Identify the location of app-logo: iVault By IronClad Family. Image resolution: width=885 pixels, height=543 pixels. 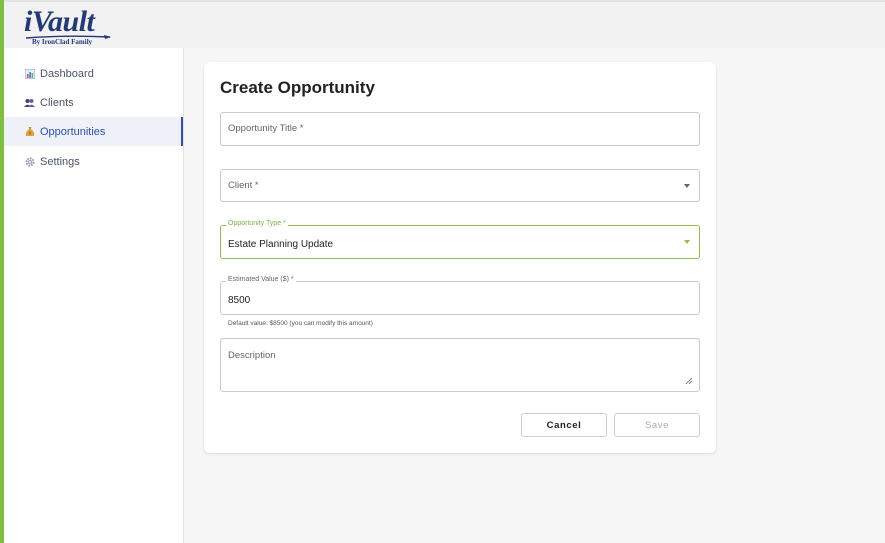
(69, 27).